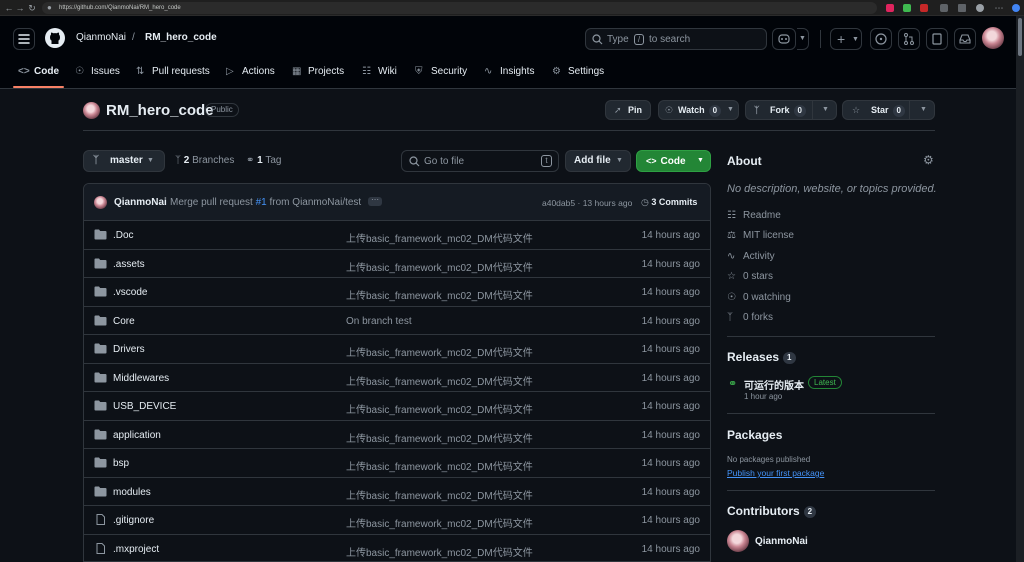 This screenshot has height=562, width=1024. Describe the element at coordinates (181, 37) in the screenshot. I see `breadcrumb-repo: RM_hero_code` at that location.